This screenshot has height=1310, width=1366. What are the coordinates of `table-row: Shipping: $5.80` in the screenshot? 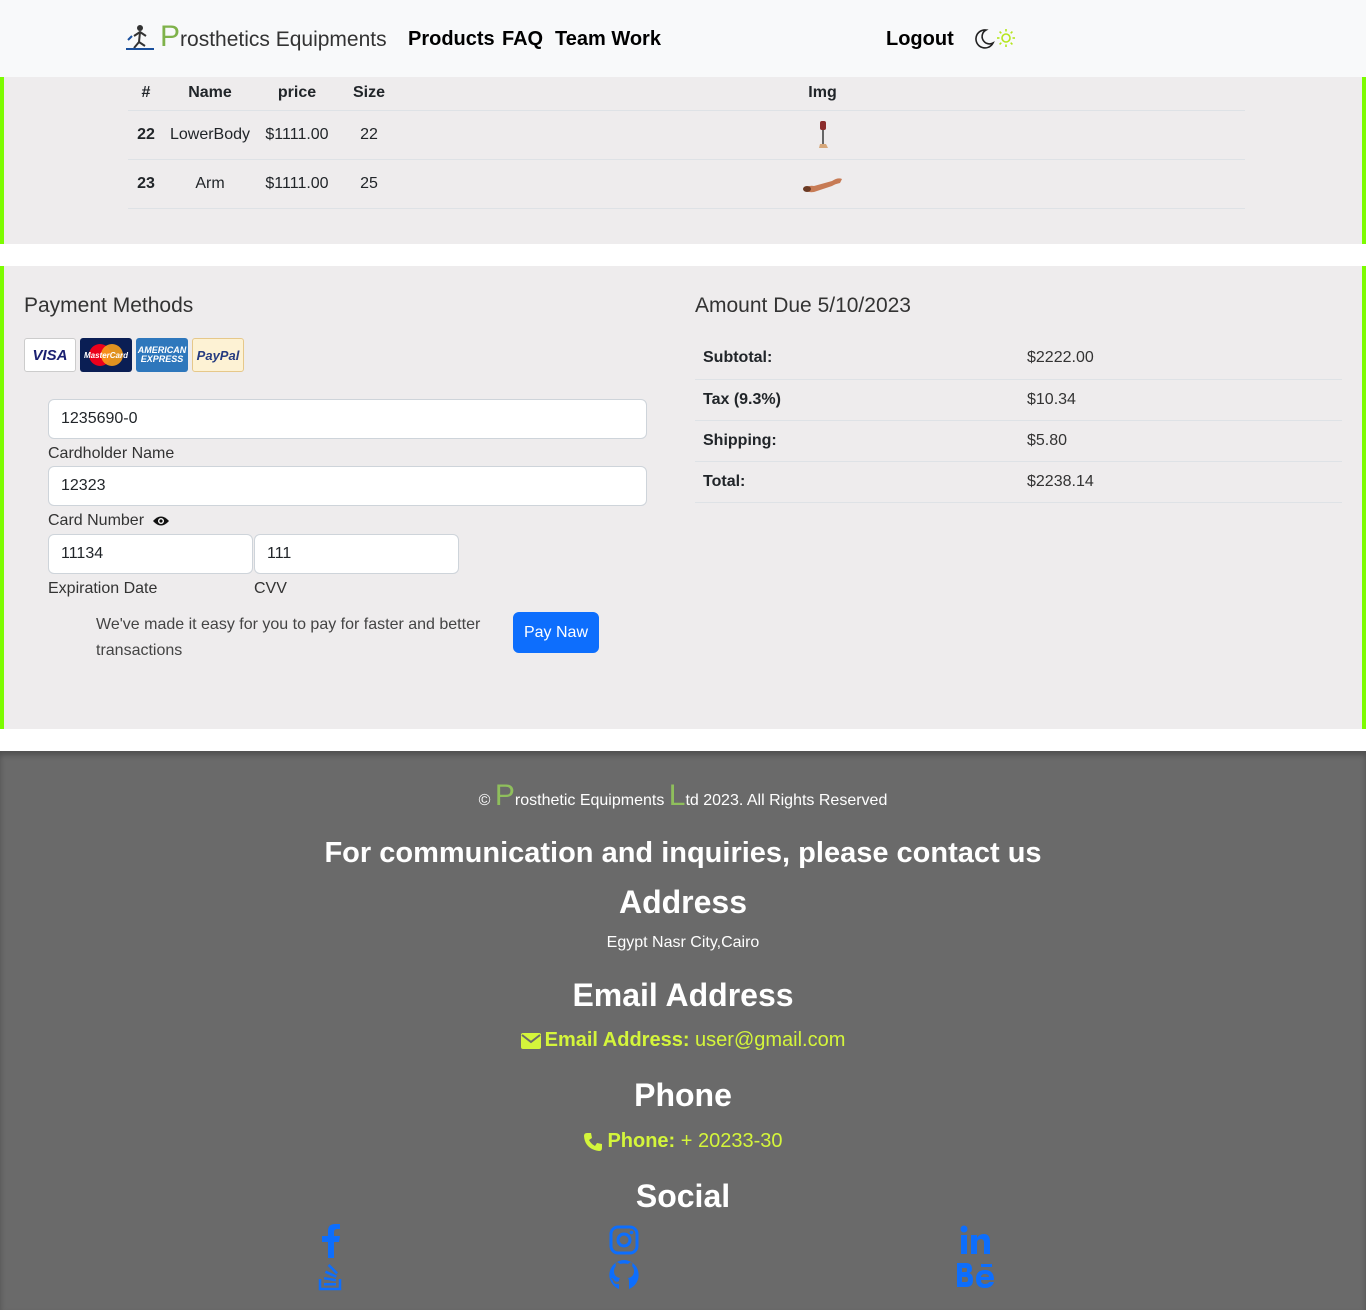 It's located at (1018, 441).